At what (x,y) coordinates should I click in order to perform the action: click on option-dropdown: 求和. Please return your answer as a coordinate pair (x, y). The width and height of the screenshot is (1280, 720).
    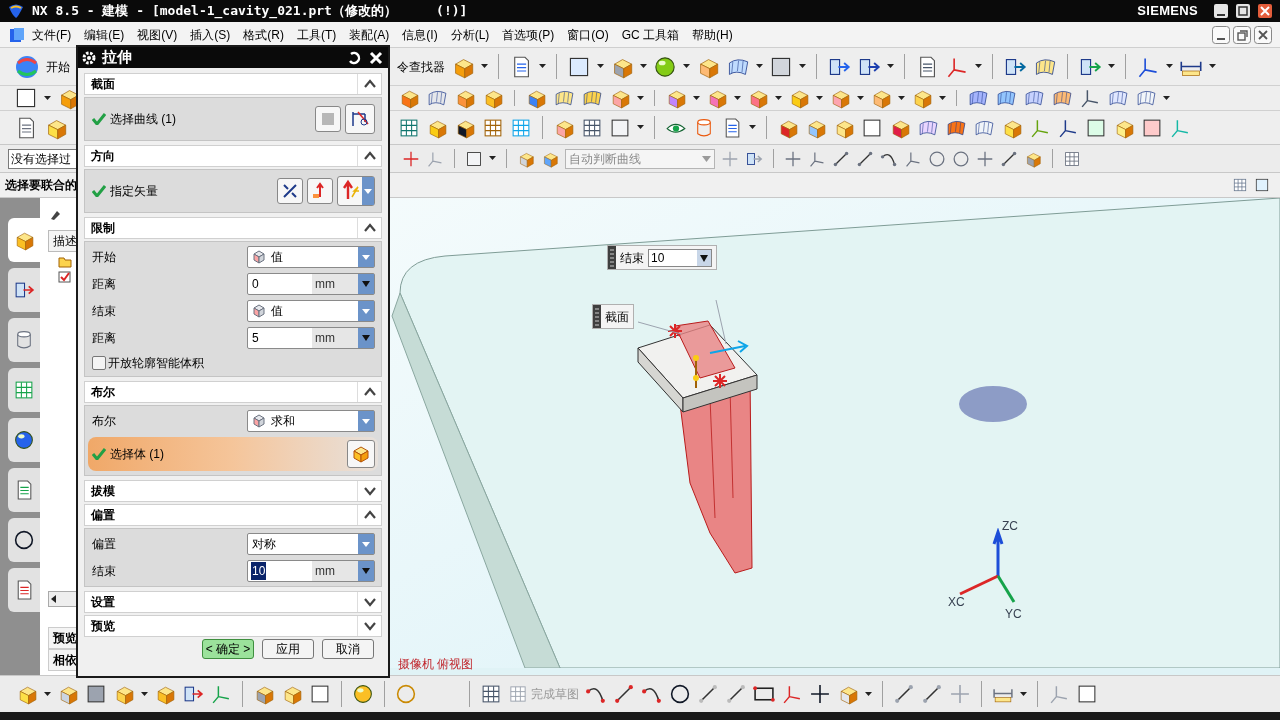
    Looking at the image, I should click on (311, 421).